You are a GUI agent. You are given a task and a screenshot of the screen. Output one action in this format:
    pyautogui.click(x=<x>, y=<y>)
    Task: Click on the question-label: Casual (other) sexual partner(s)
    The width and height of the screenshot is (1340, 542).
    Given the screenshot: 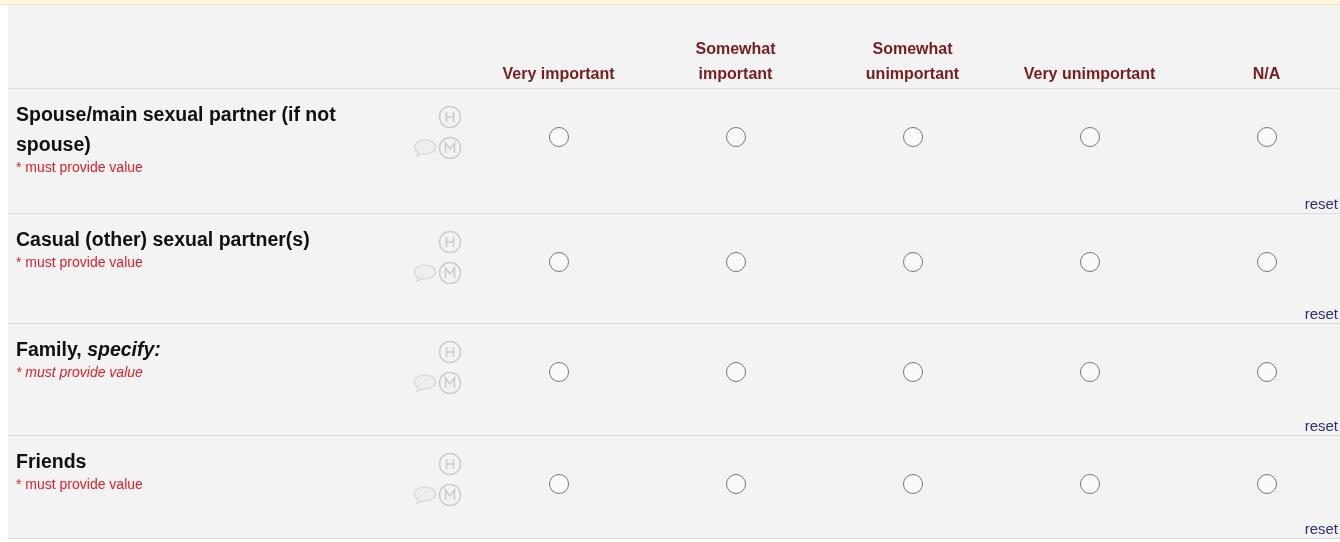 What is the action you would take?
    pyautogui.click(x=163, y=239)
    